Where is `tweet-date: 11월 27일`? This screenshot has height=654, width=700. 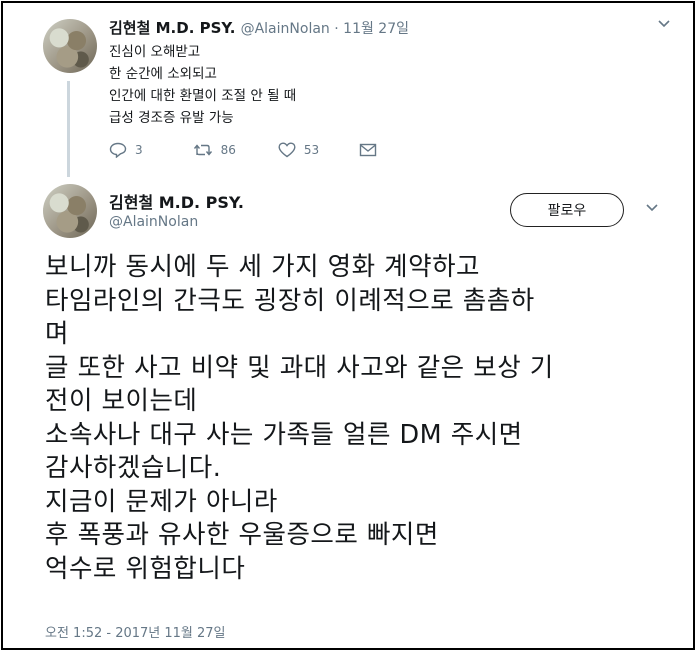
tweet-date: 11월 27일 is located at coordinates (376, 29).